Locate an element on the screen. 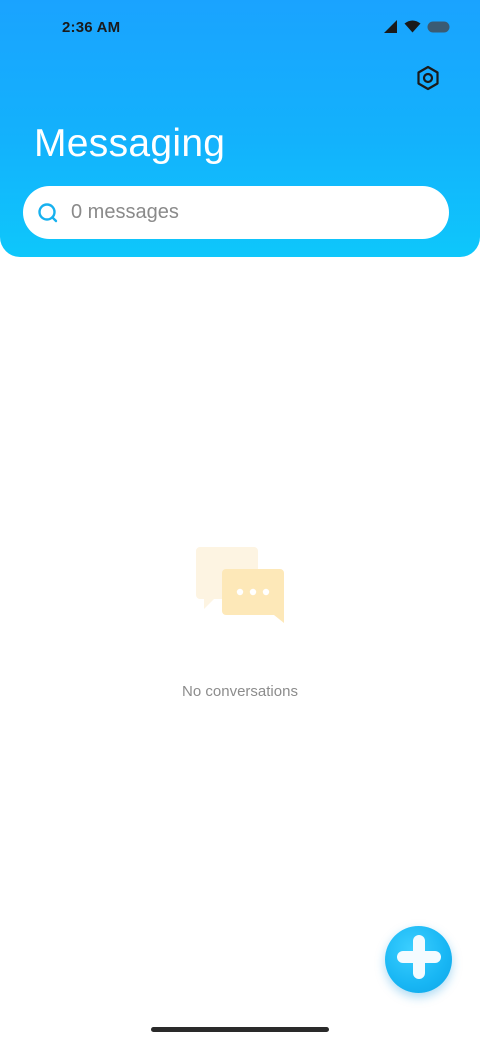  plus-icon is located at coordinates (419, 959).